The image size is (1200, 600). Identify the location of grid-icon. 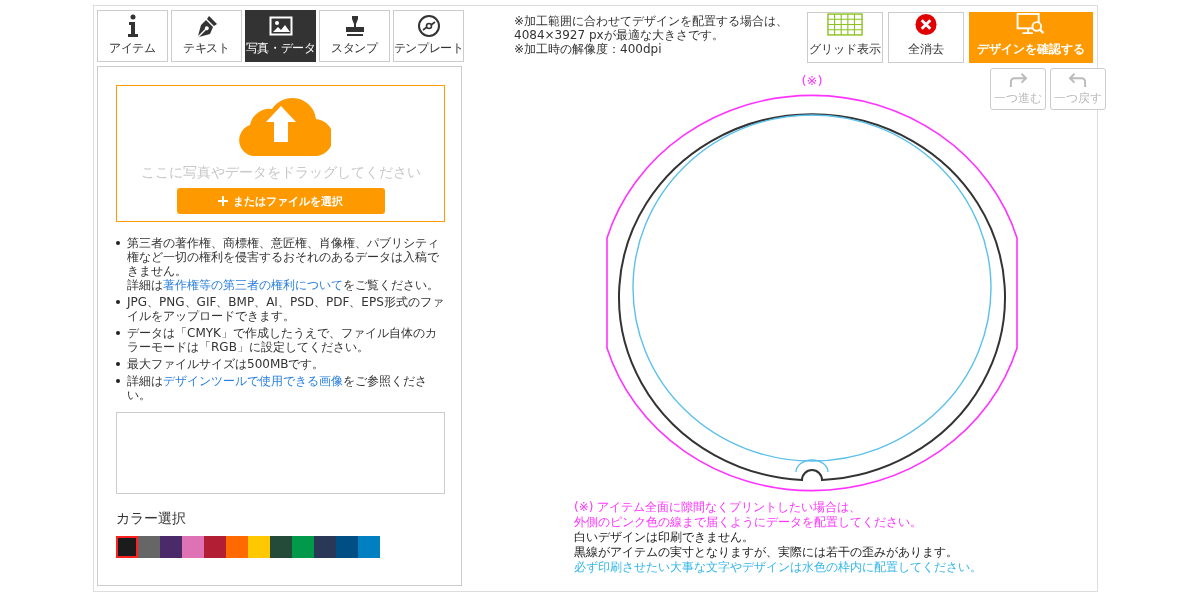
(845, 24).